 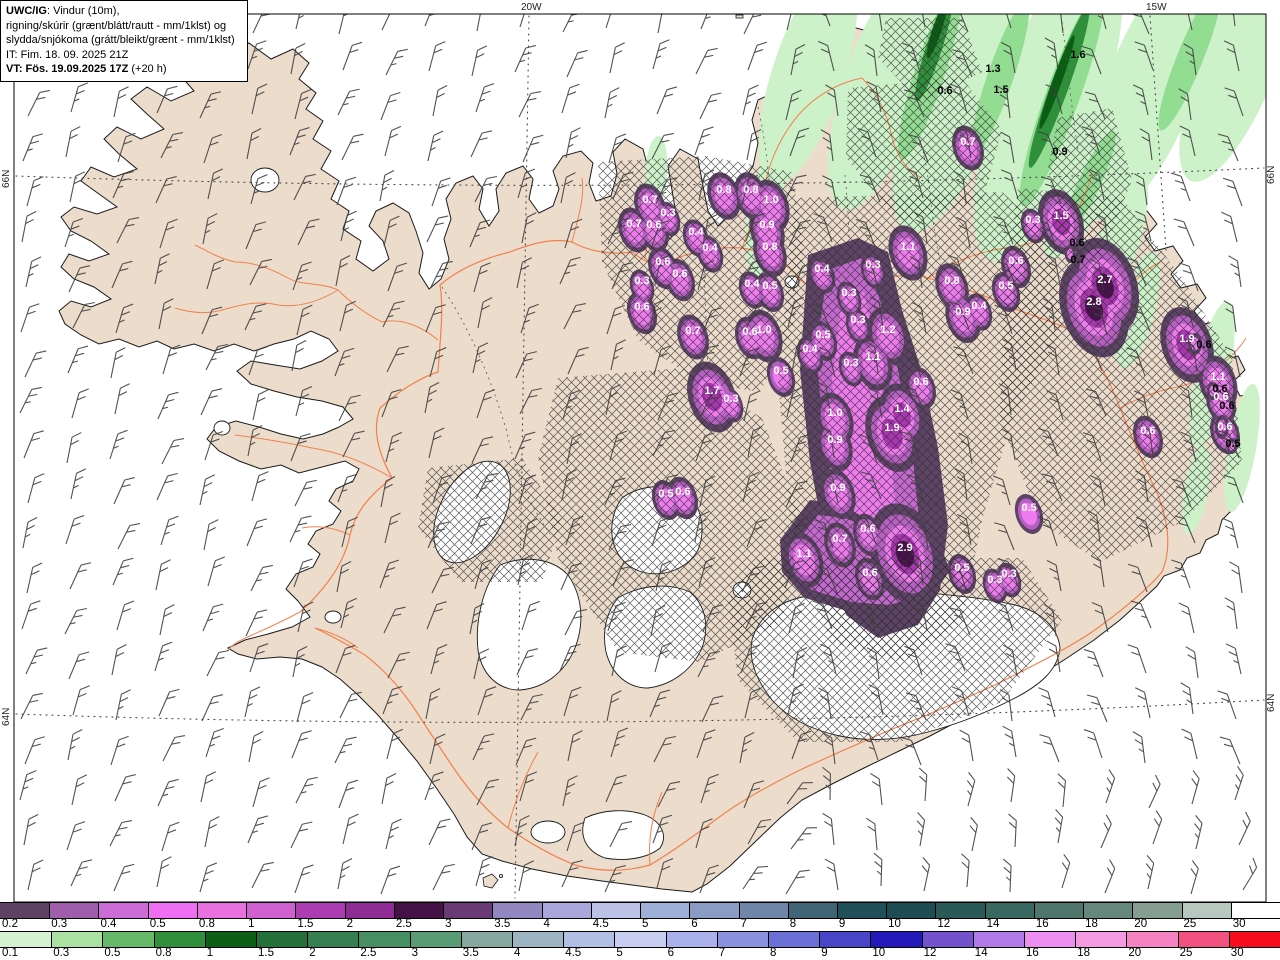 I want to click on info-line-valid-time: VT: Fös. 19.09.2025 17Z (+20 h), so click(x=86, y=69).